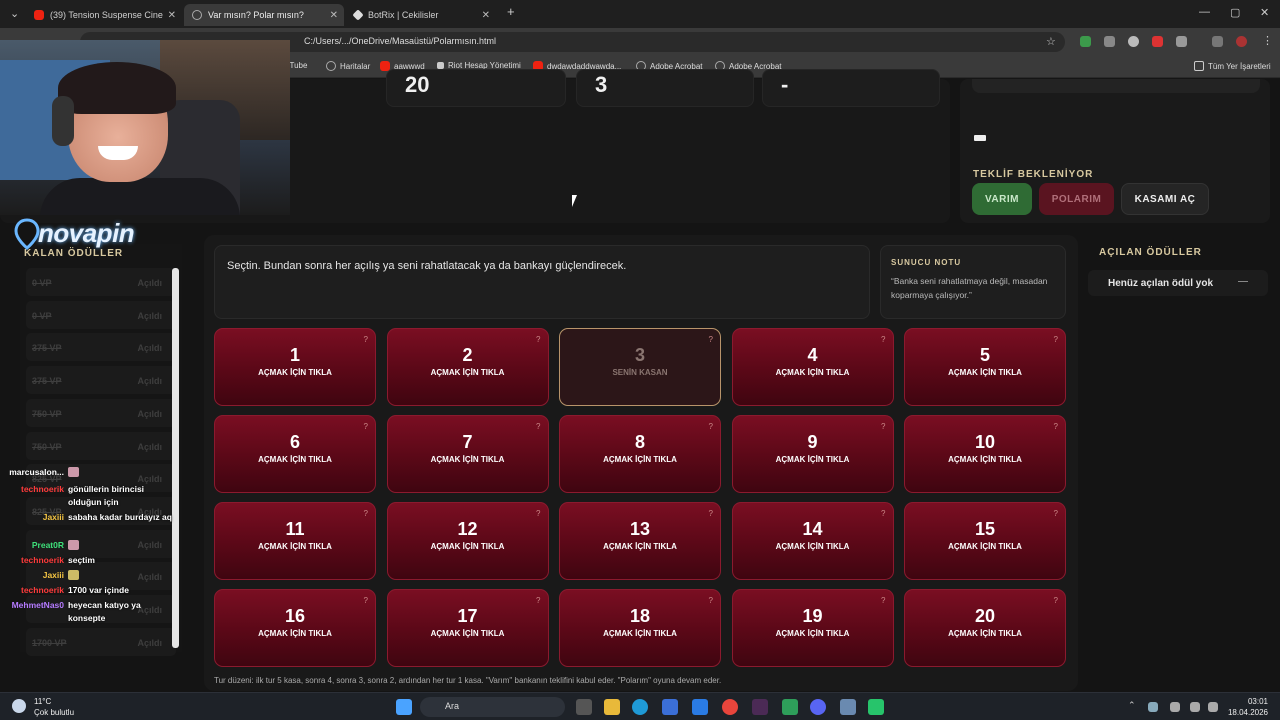  I want to click on discord-icon, so click(818, 707).